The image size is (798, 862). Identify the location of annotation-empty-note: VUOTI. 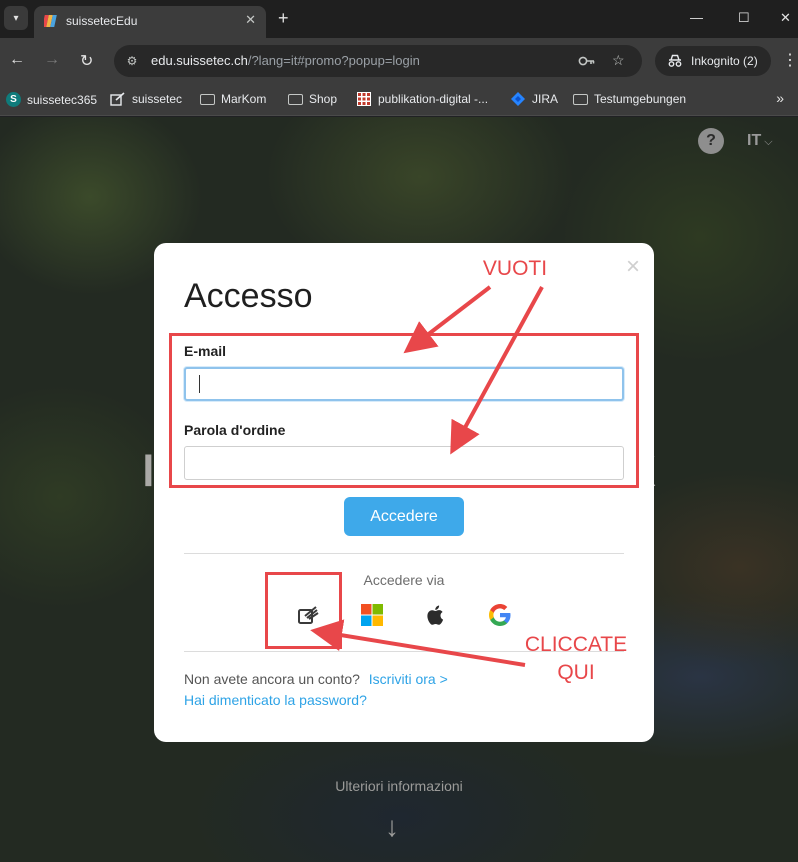
(515, 268).